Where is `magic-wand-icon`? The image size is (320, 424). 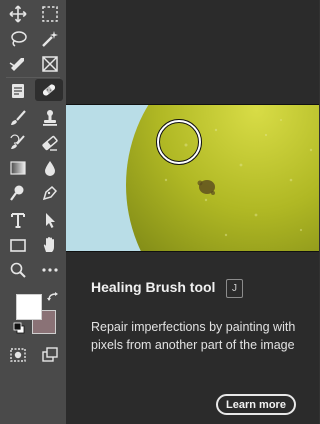
magic-wand-icon is located at coordinates (50, 39).